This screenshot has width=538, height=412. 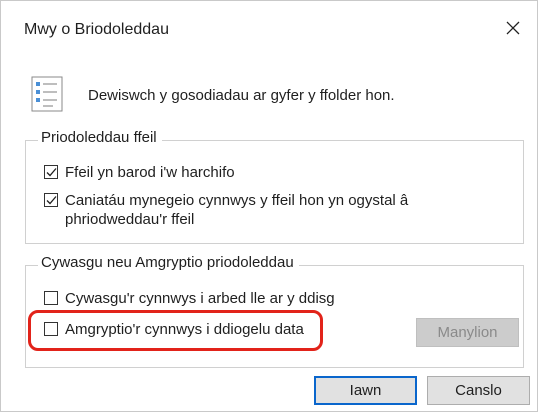 I want to click on window-title: Mwy o Briodoleddau, so click(x=96, y=29).